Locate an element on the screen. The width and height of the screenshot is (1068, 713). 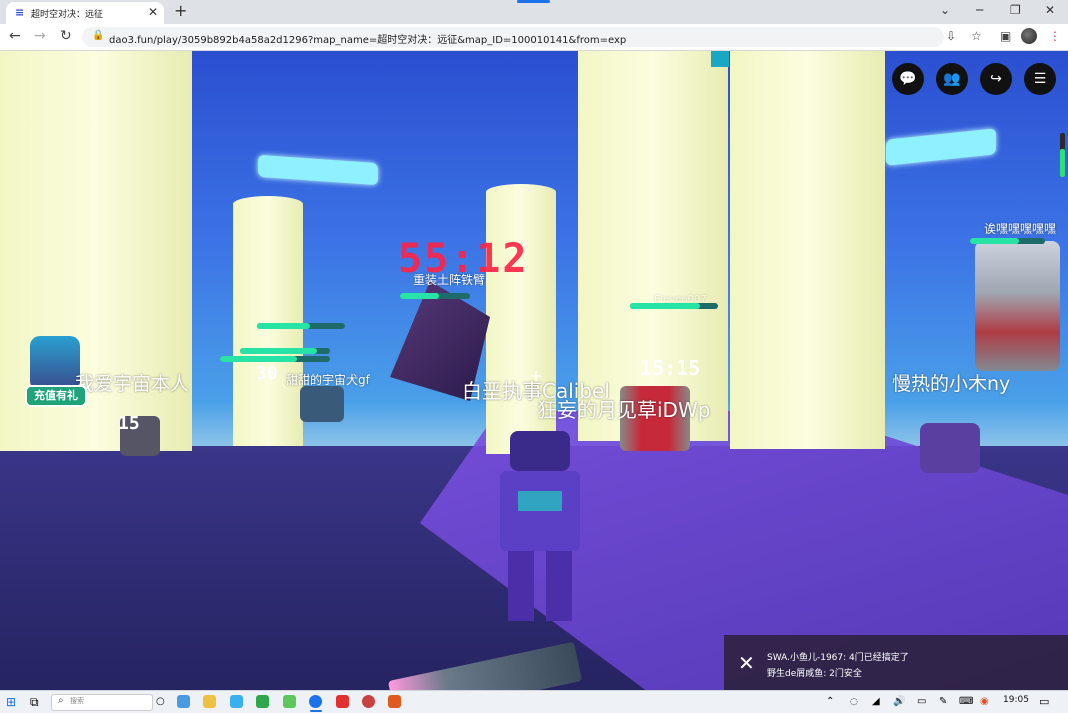
enemy-mech-white is located at coordinates (1017, 306).